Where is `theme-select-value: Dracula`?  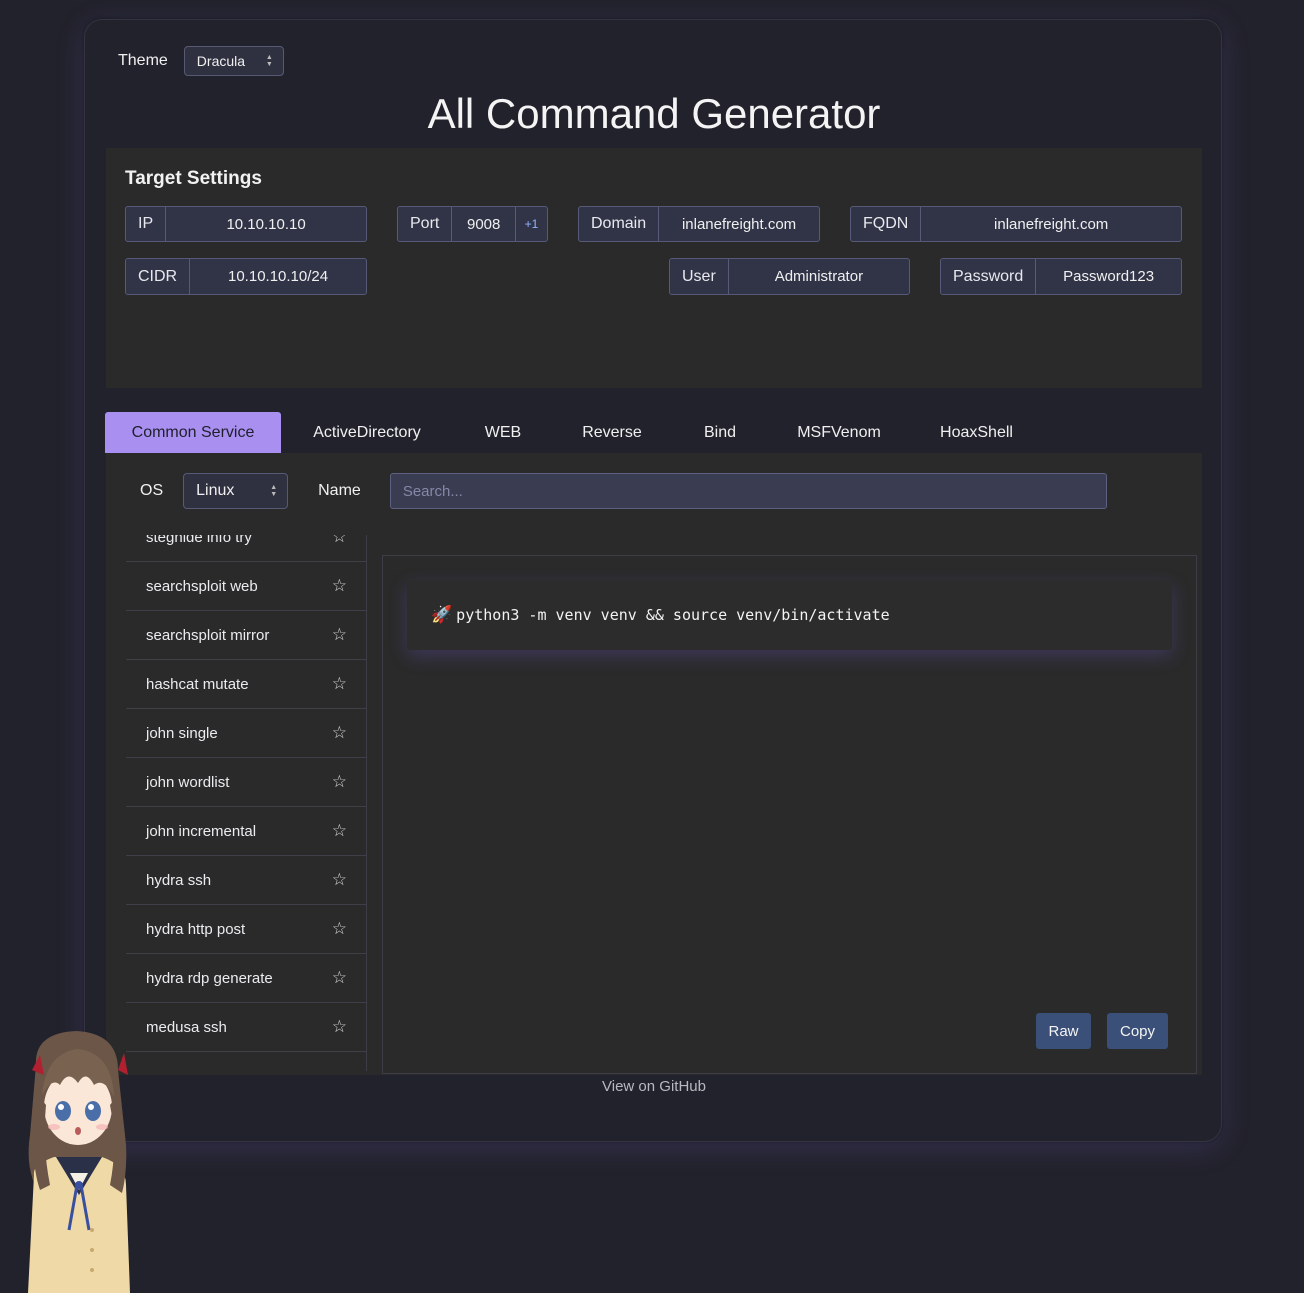
theme-select-value: Dracula is located at coordinates (221, 61).